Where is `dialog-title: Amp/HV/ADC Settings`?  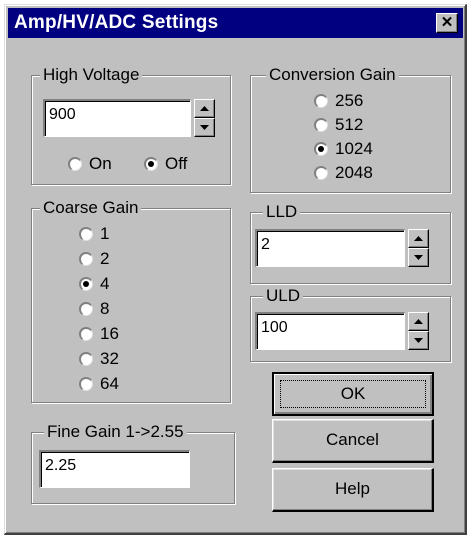 dialog-title: Amp/HV/ADC Settings is located at coordinates (116, 22).